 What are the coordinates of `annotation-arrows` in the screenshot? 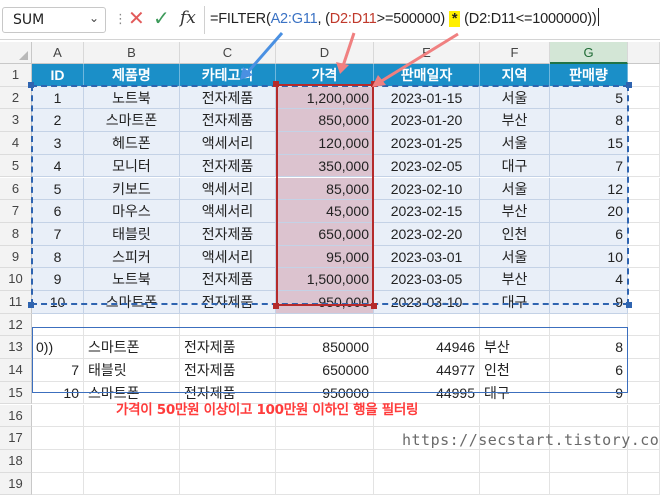 It's located at (349, 59).